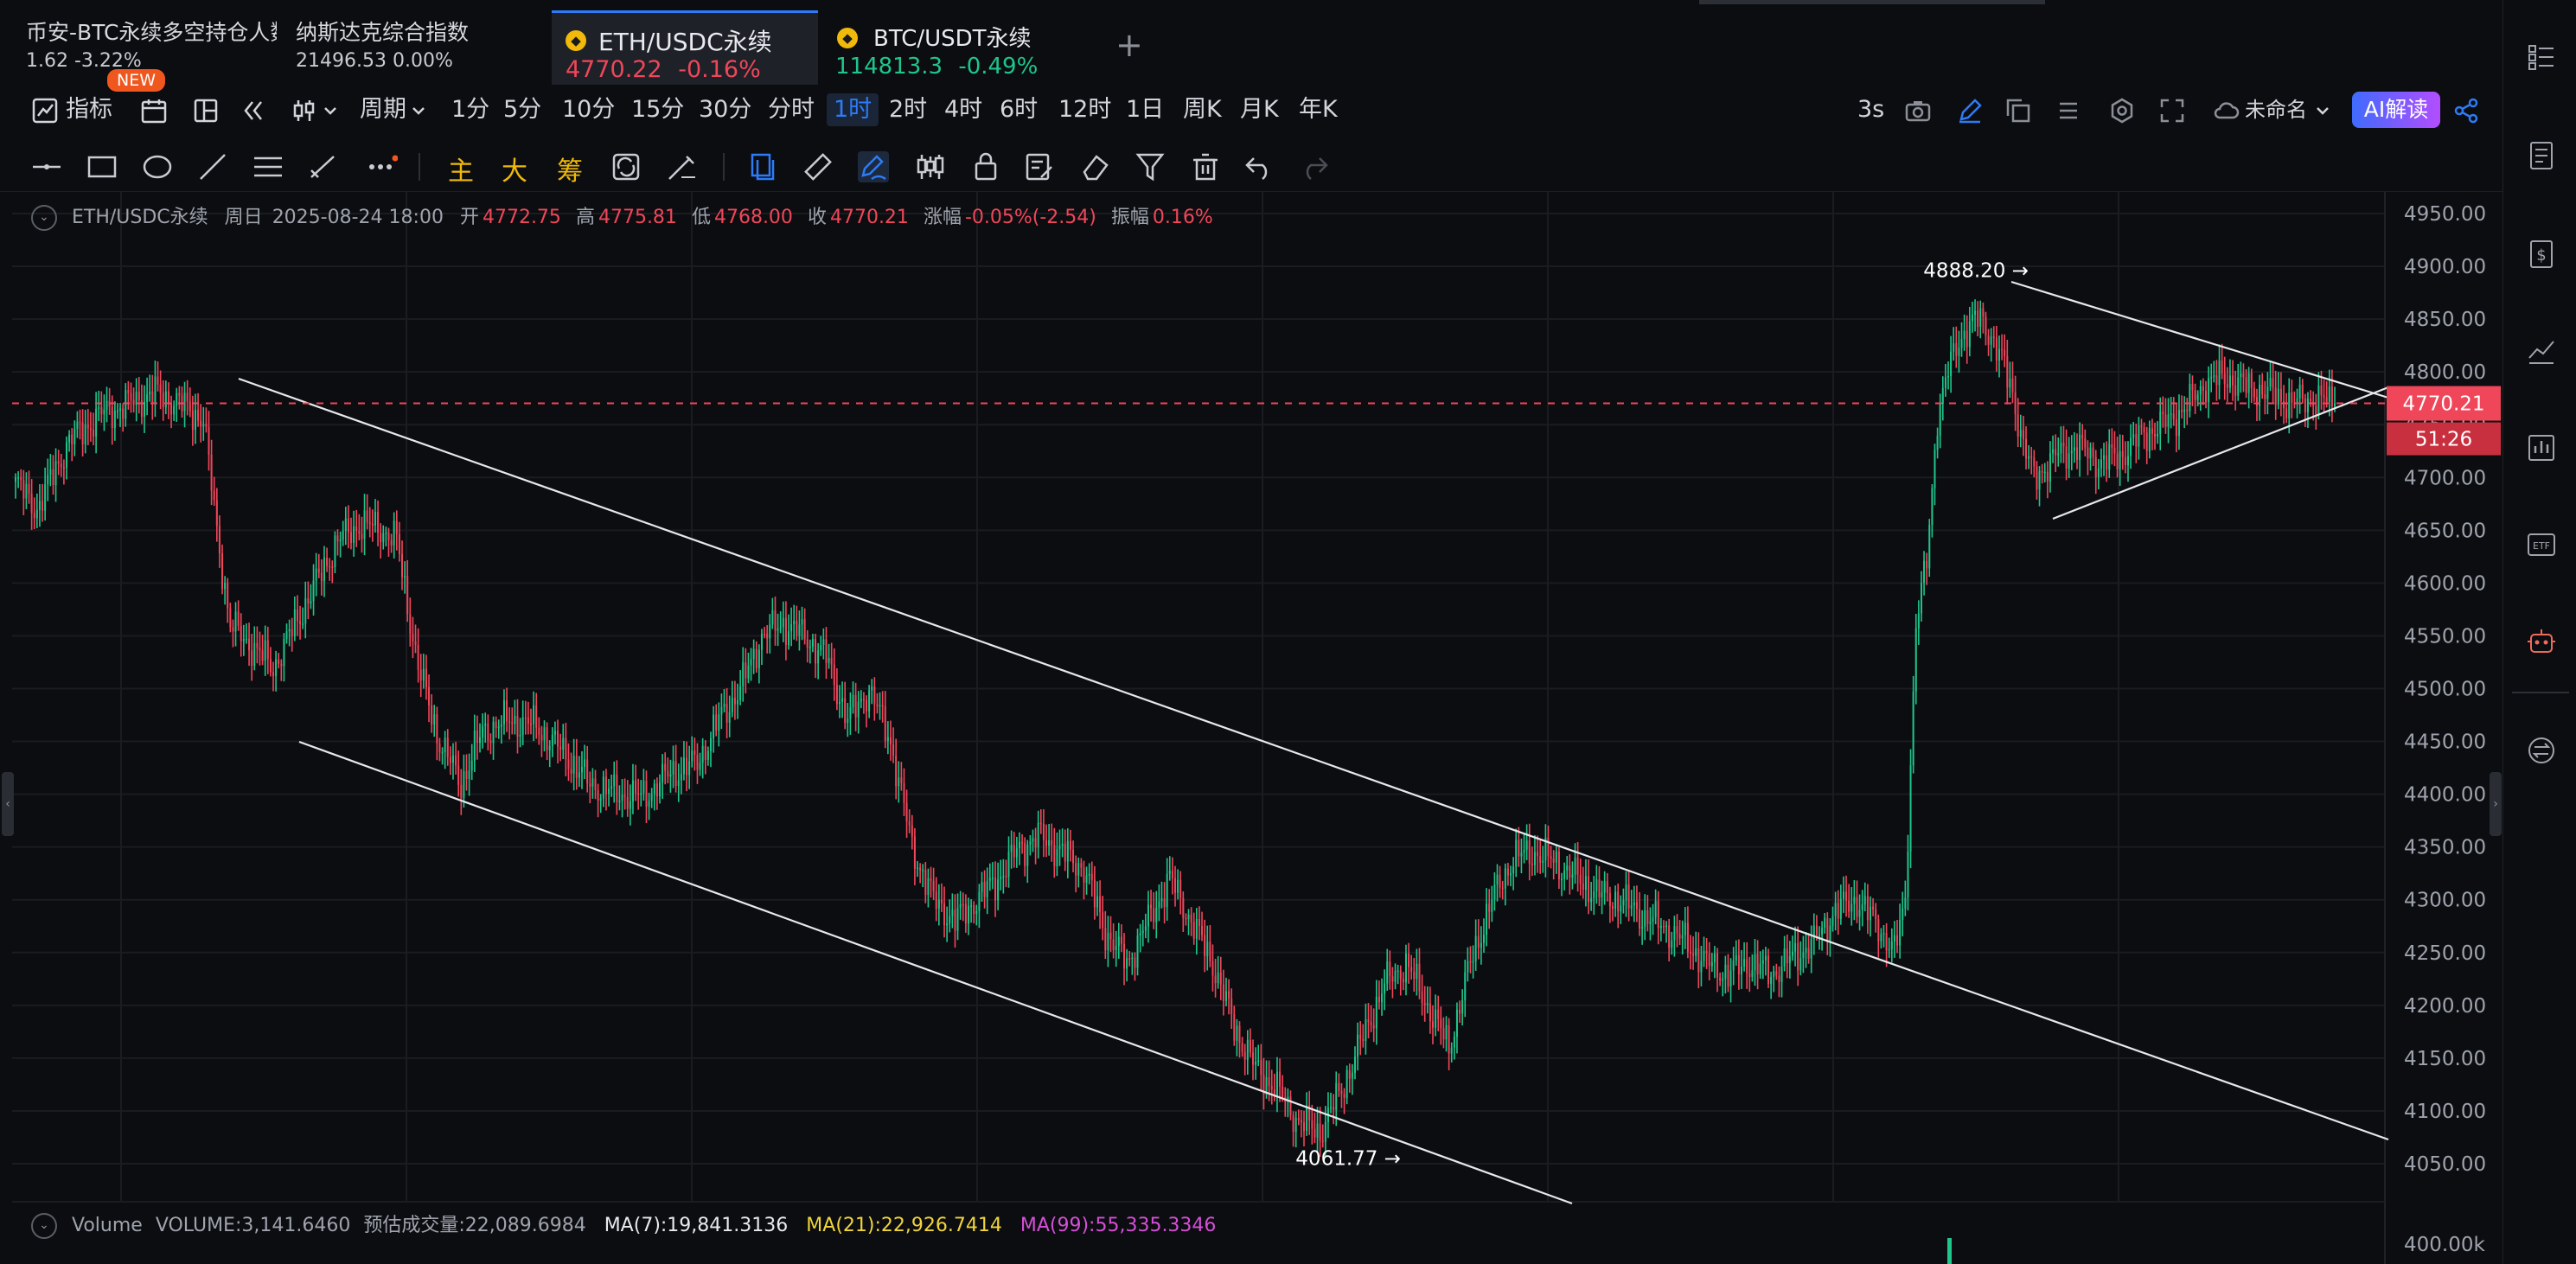  What do you see at coordinates (2542, 447) in the screenshot?
I see `bar-chart-icon` at bounding box center [2542, 447].